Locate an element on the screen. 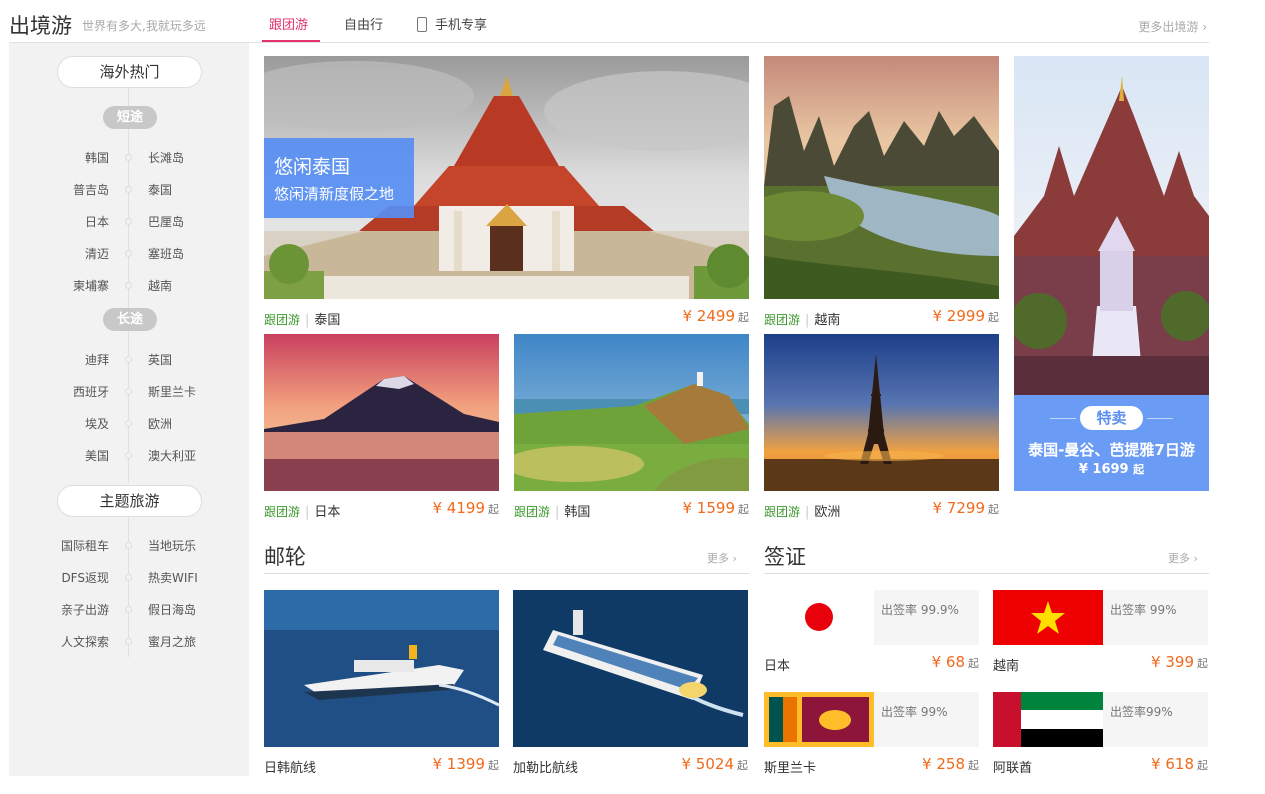 The image size is (1265, 794). uae-flag-icon is located at coordinates (1048, 719).